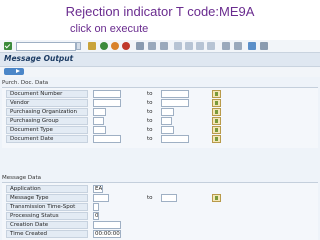 The image size is (320, 240). What do you see at coordinates (14, 71) in the screenshot?
I see `execute-icon` at bounding box center [14, 71].